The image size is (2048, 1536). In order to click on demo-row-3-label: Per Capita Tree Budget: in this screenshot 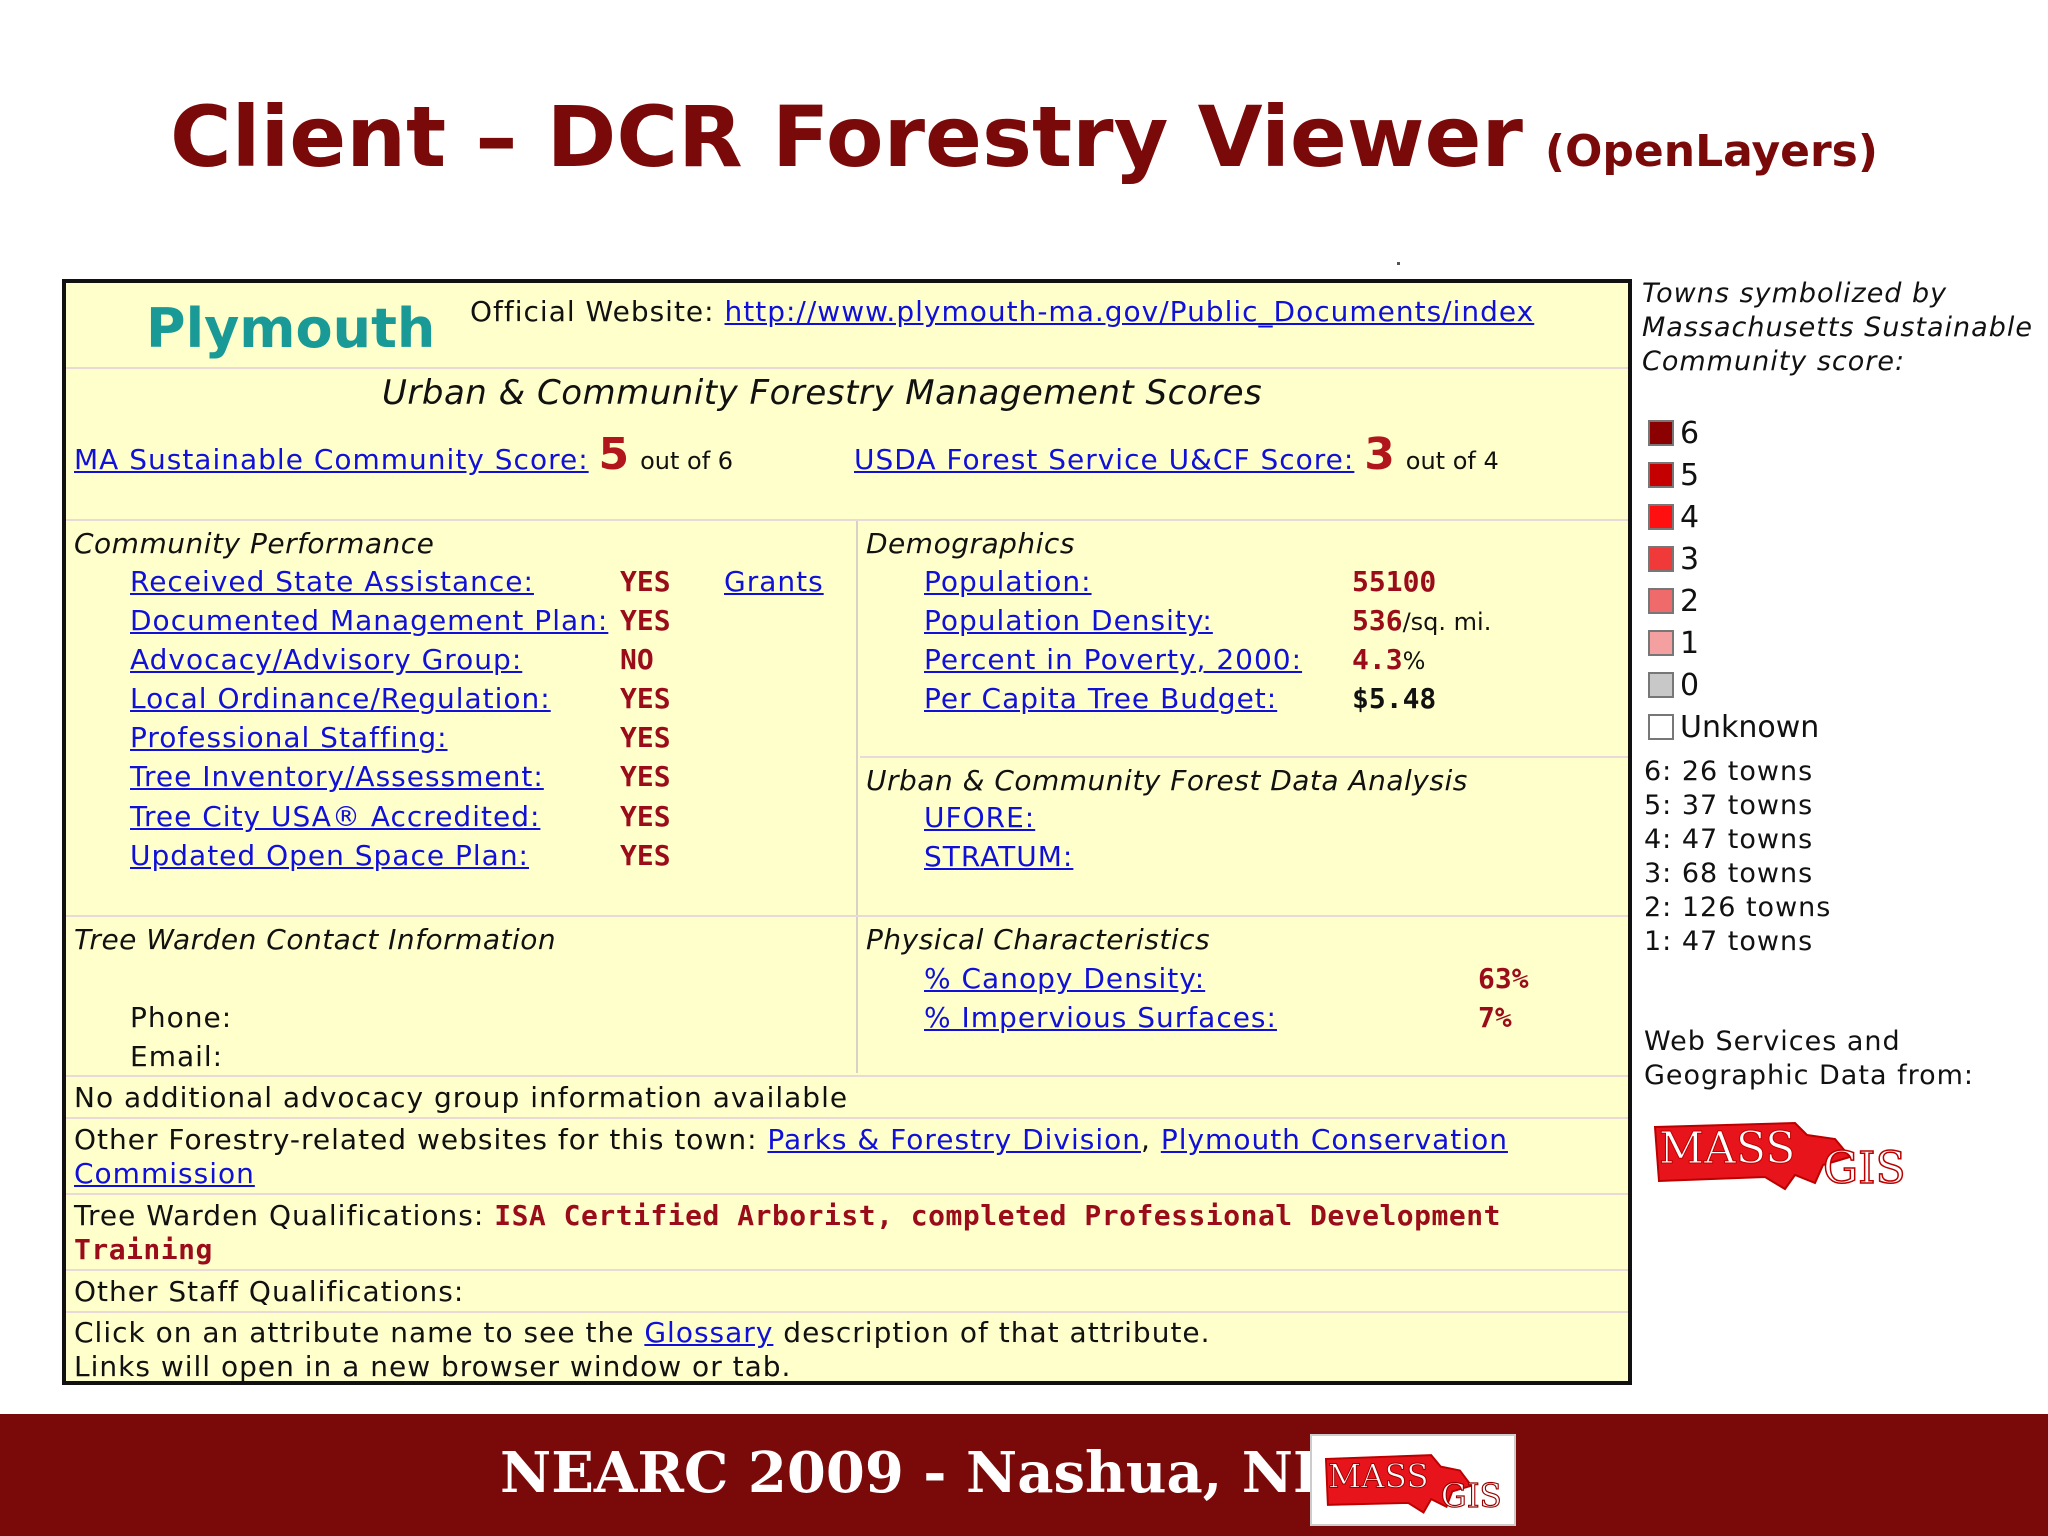, I will do `click(1100, 698)`.